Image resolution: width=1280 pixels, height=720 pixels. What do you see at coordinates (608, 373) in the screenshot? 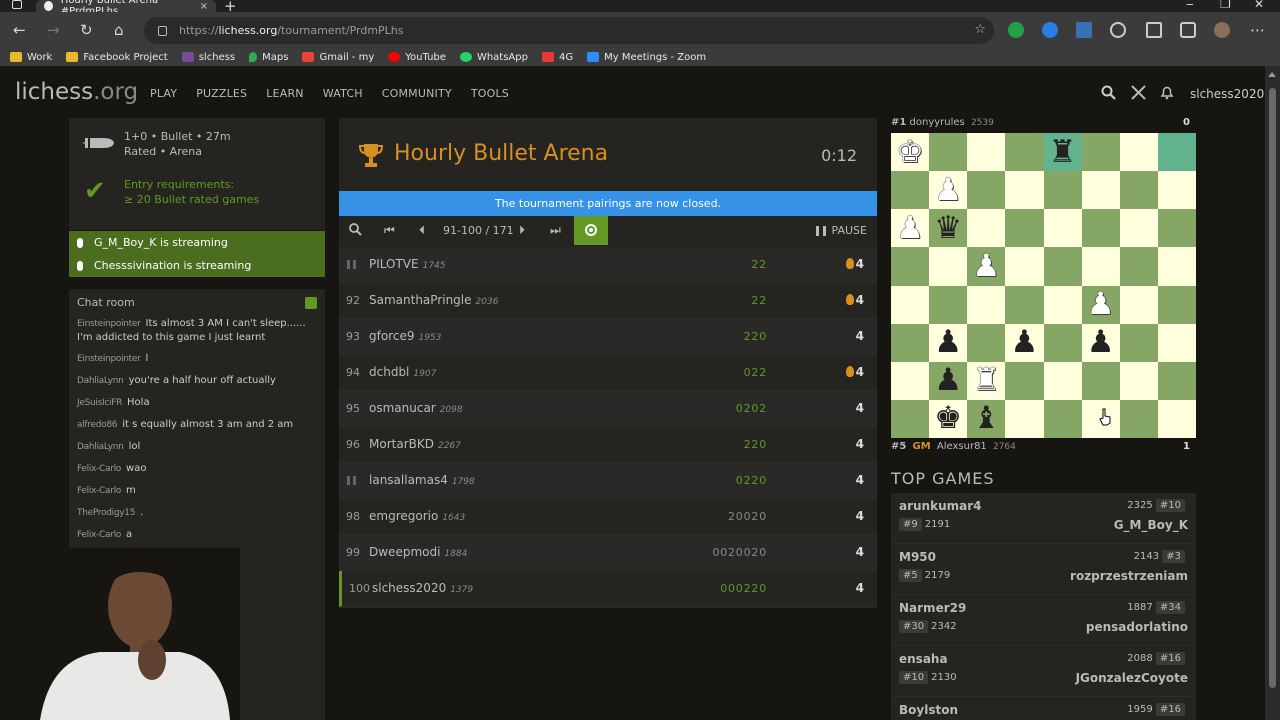
I see `standings-row: 94 dchdbl 1907 022 4` at bounding box center [608, 373].